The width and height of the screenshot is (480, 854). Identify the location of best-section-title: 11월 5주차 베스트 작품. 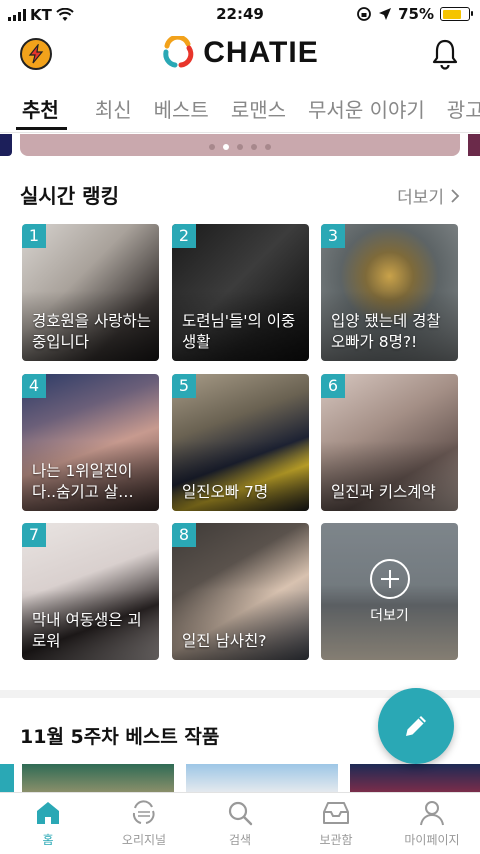
(120, 737).